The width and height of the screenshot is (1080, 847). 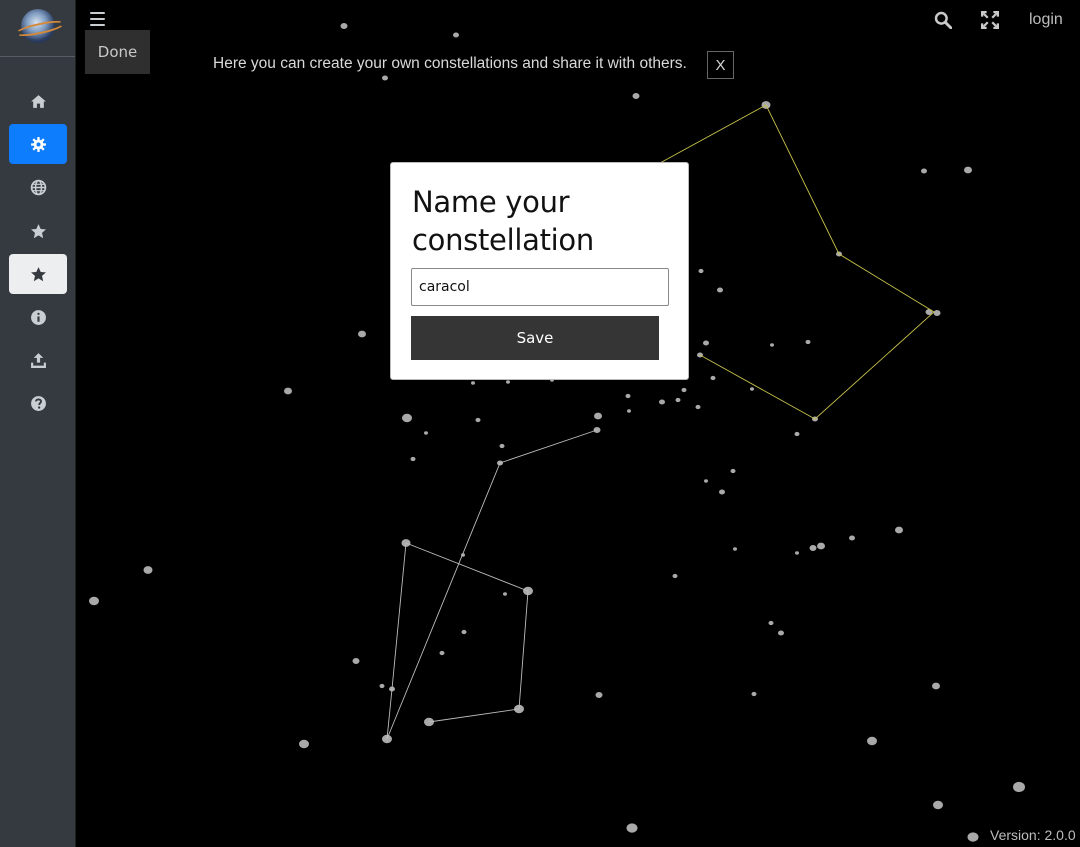 I want to click on home-icon, so click(x=38, y=101).